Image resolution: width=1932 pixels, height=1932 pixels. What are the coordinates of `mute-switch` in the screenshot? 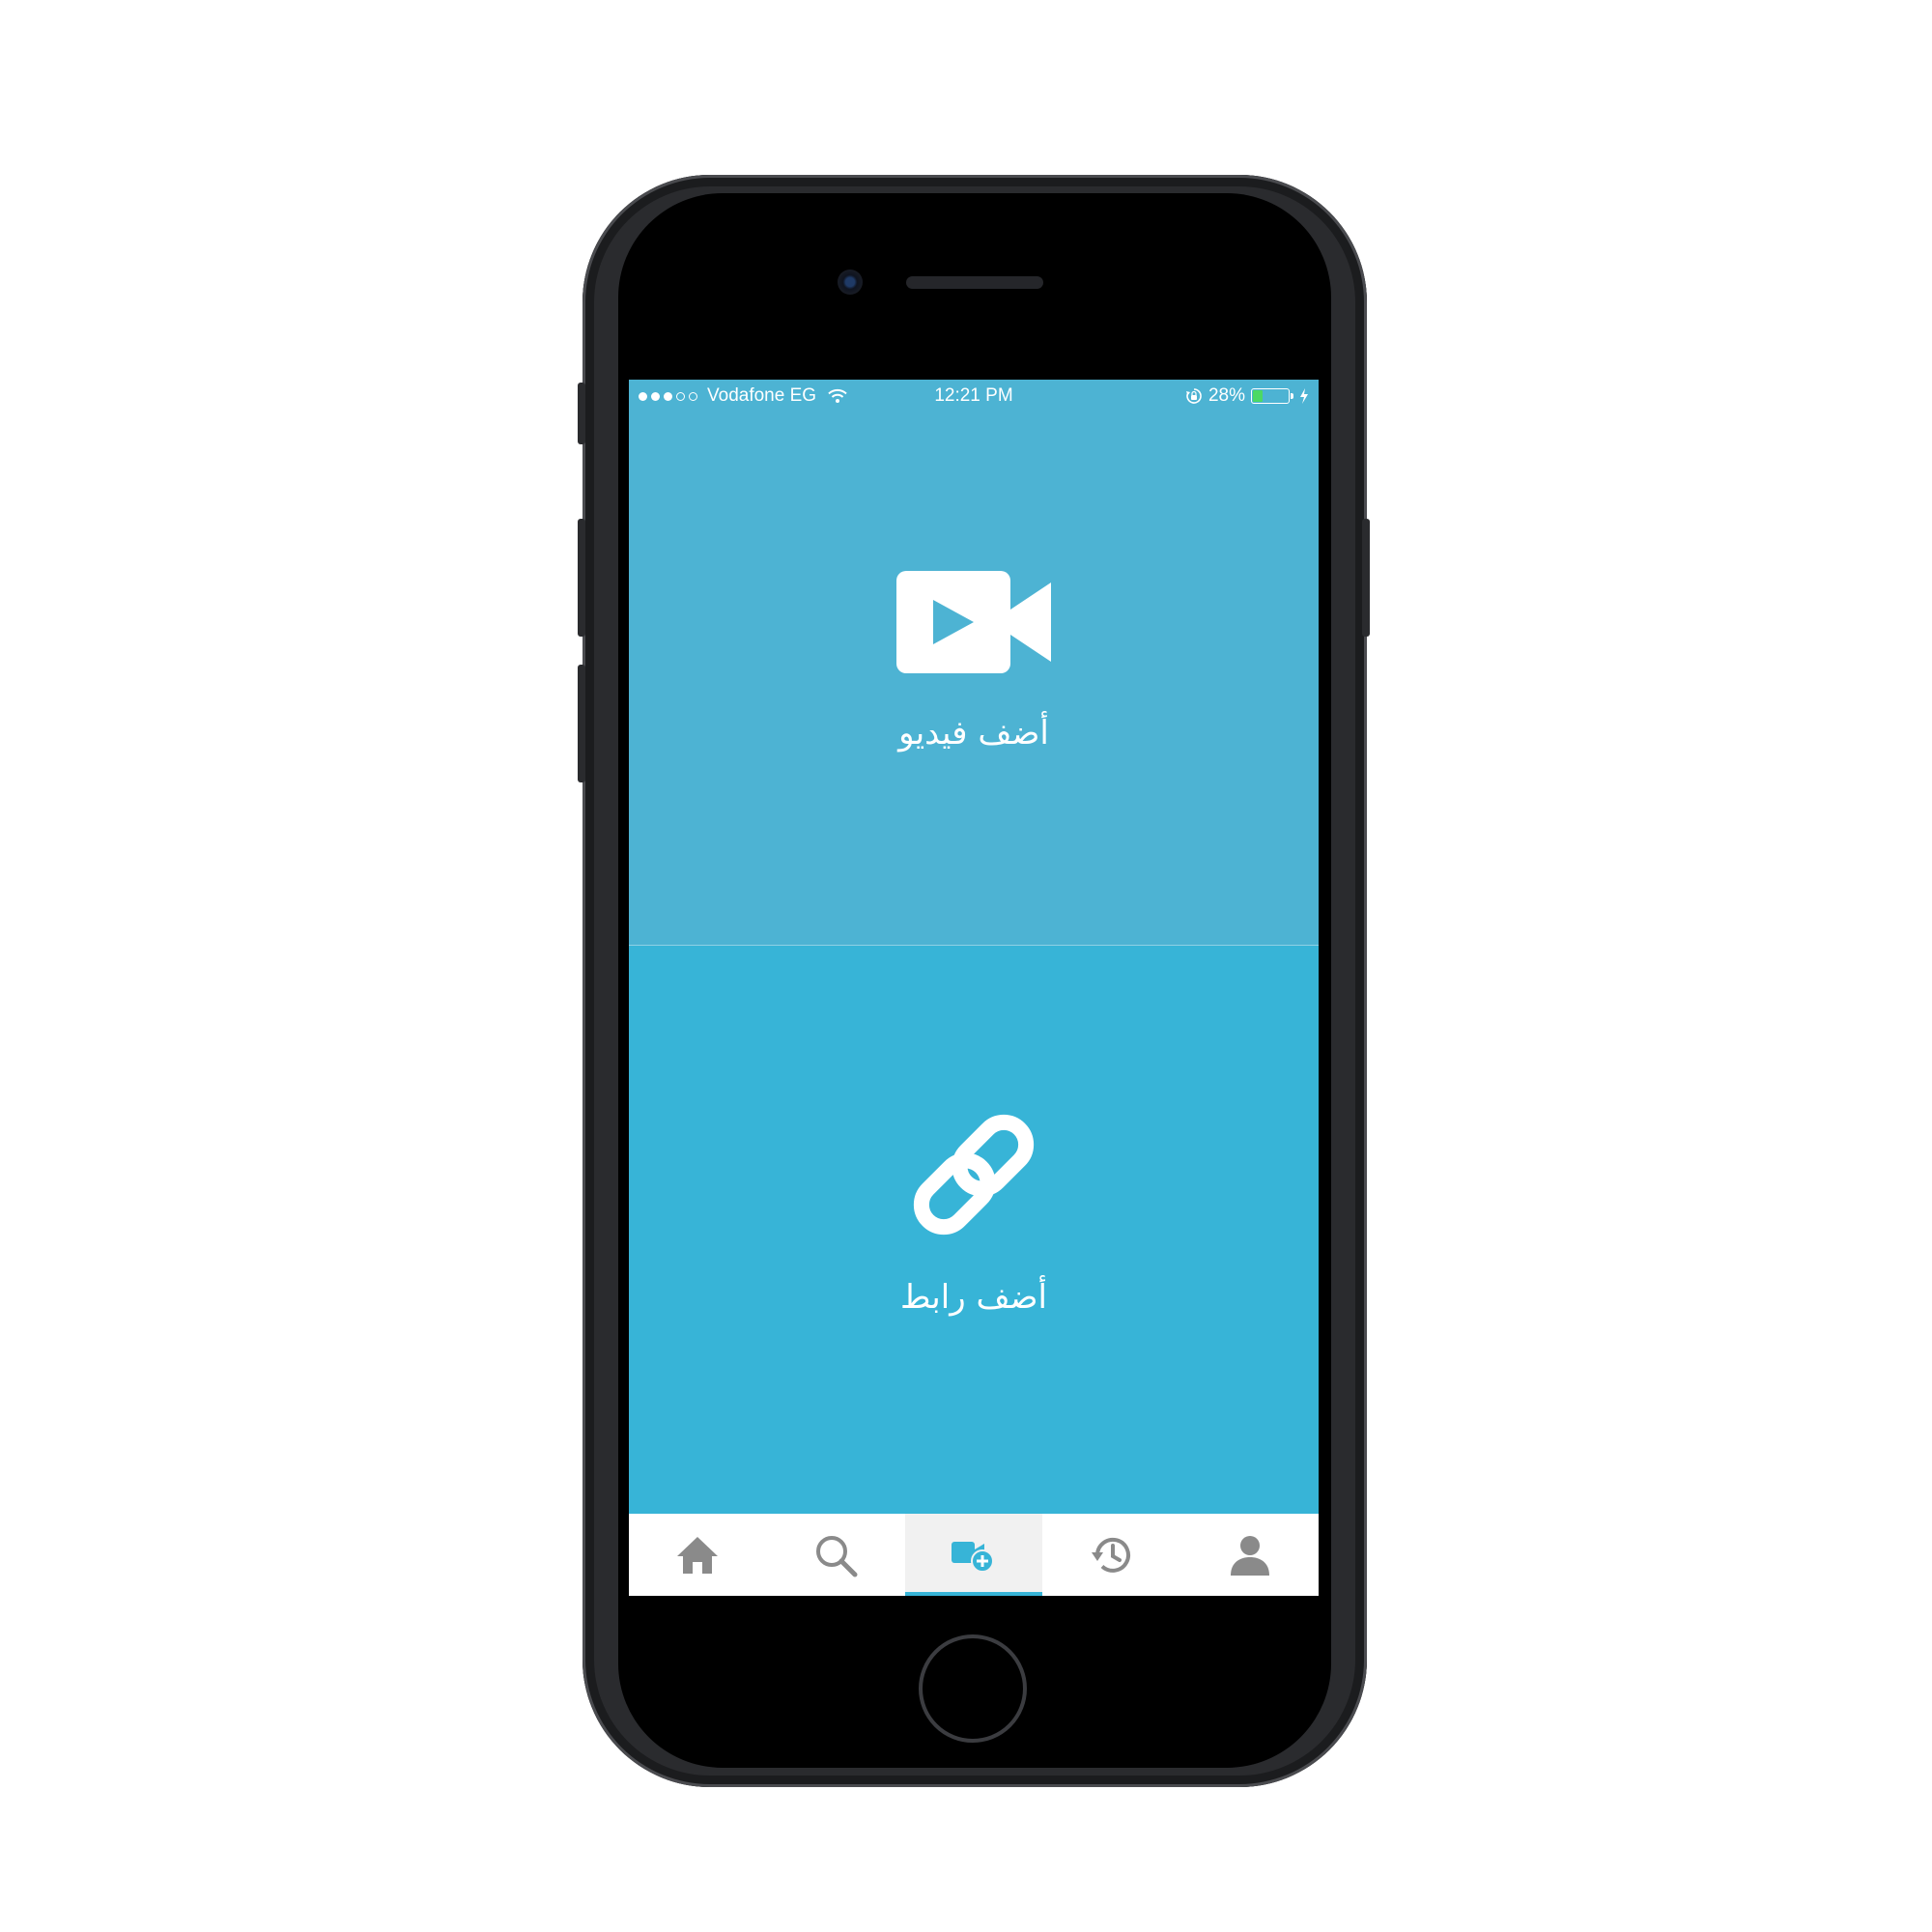 It's located at (581, 413).